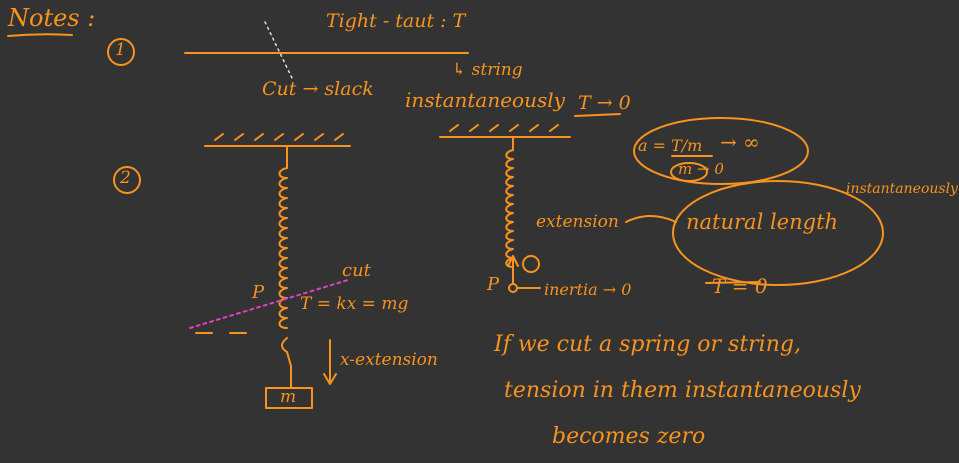 This screenshot has height=463, width=959. Describe the element at coordinates (125, 178) in the screenshot. I see `marker-two: 2` at that location.